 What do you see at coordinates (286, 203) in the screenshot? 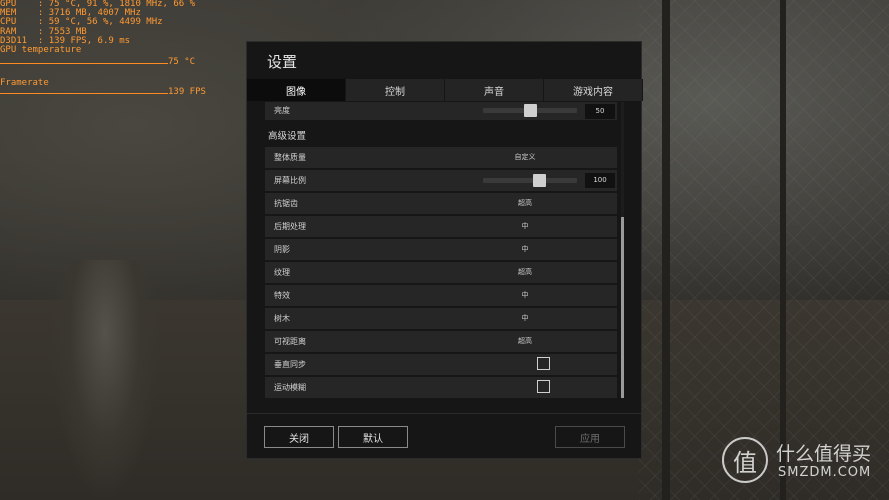
I see `setting-label: 抗锯齿` at bounding box center [286, 203].